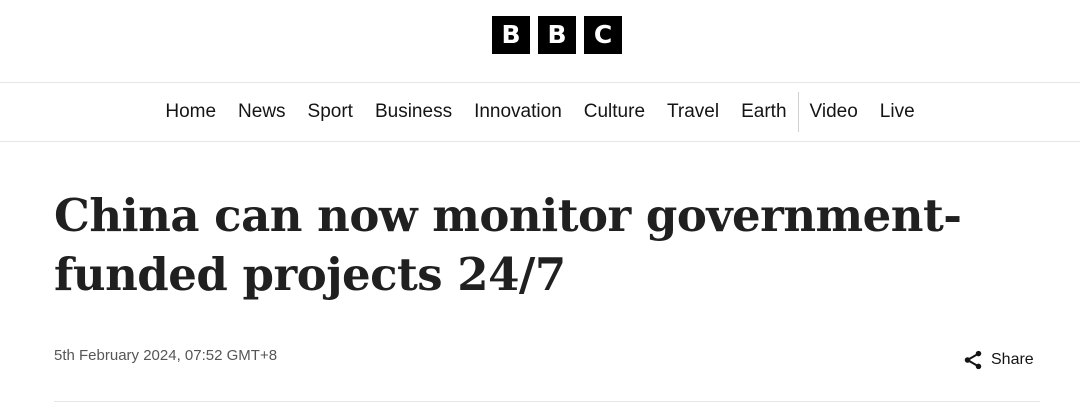  What do you see at coordinates (973, 360) in the screenshot?
I see `share-icon` at bounding box center [973, 360].